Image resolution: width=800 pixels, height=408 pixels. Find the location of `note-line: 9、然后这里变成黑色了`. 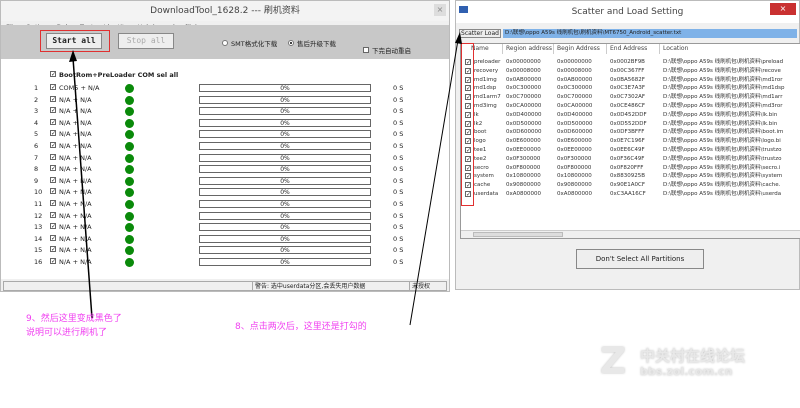

note-line: 9、然后这里变成黑色了 is located at coordinates (74, 319).